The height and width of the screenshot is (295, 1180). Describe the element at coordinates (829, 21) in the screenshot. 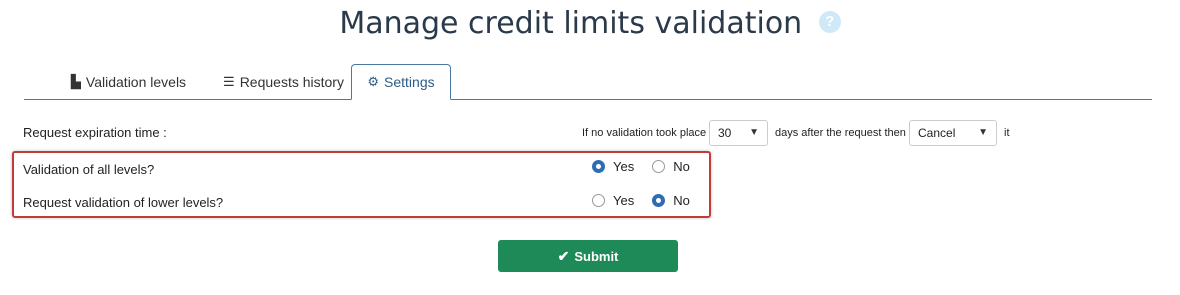

I see `help-icon: ?` at that location.